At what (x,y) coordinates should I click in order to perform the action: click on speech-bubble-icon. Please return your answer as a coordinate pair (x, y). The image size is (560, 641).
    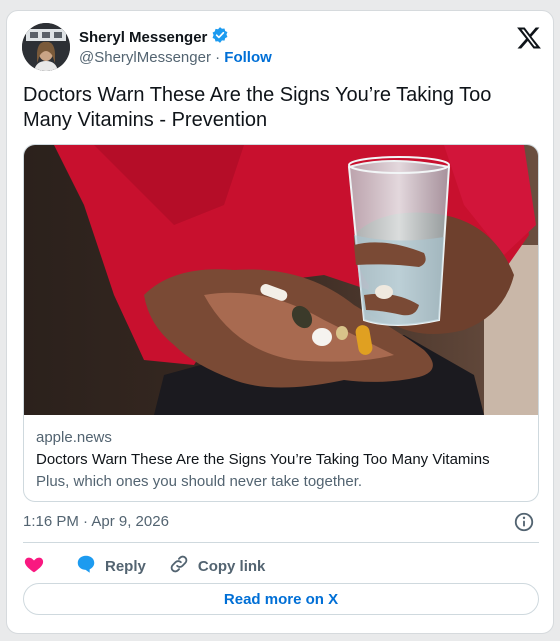
    Looking at the image, I should click on (86, 566).